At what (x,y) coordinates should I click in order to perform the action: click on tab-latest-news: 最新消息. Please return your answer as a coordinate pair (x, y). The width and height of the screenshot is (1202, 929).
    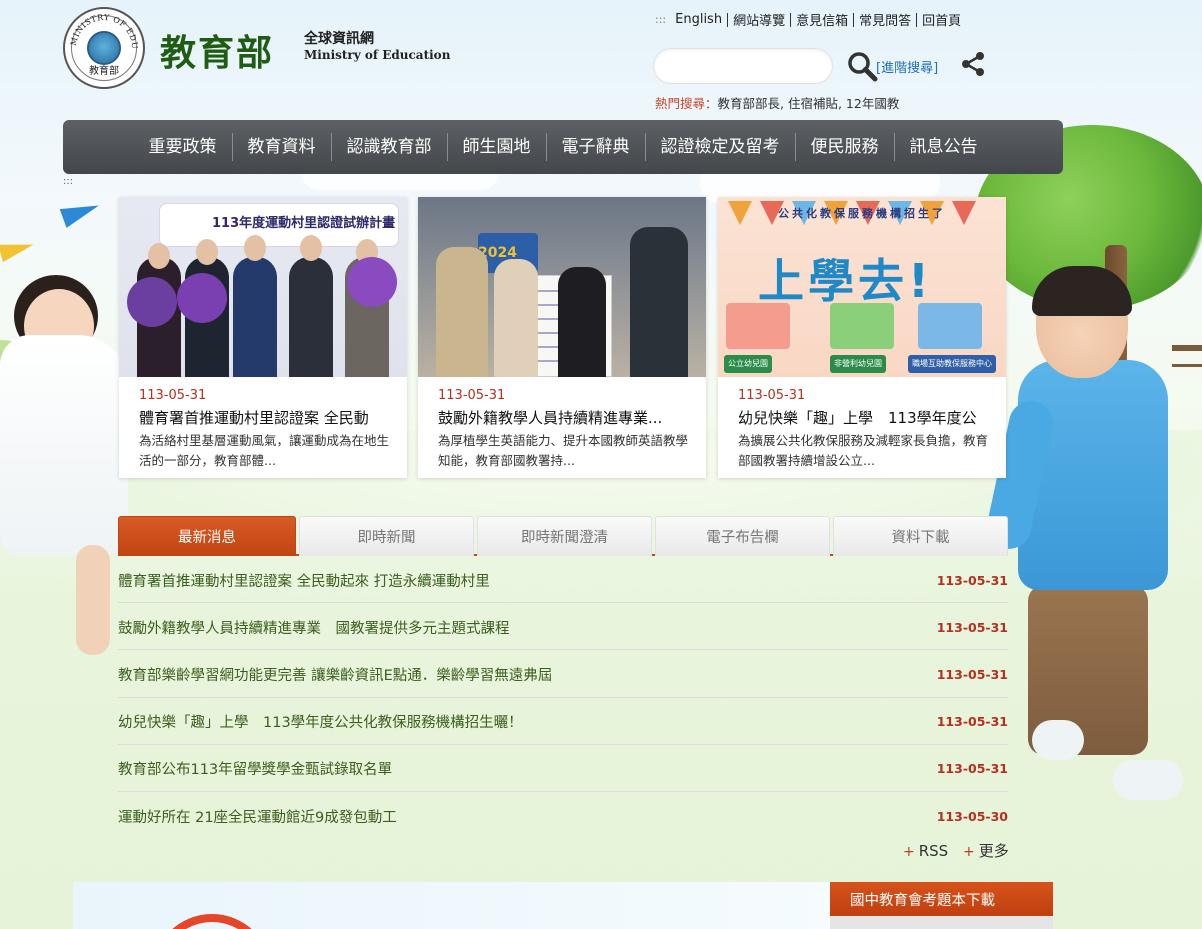
    Looking at the image, I should click on (207, 536).